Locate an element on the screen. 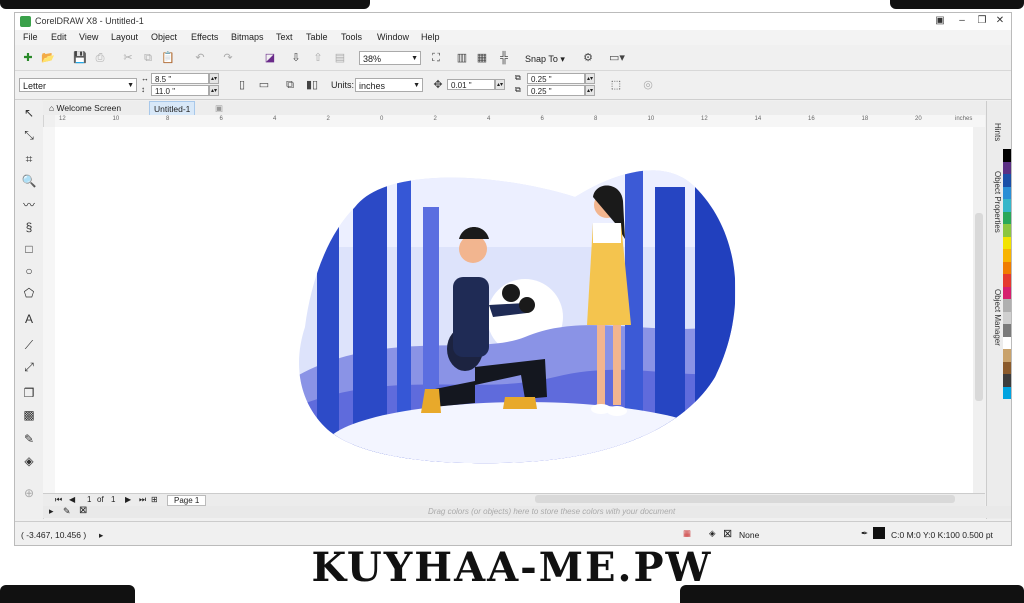 The height and width of the screenshot is (603, 1024). snap-to-button: Snap To ▾ is located at coordinates (545, 59).